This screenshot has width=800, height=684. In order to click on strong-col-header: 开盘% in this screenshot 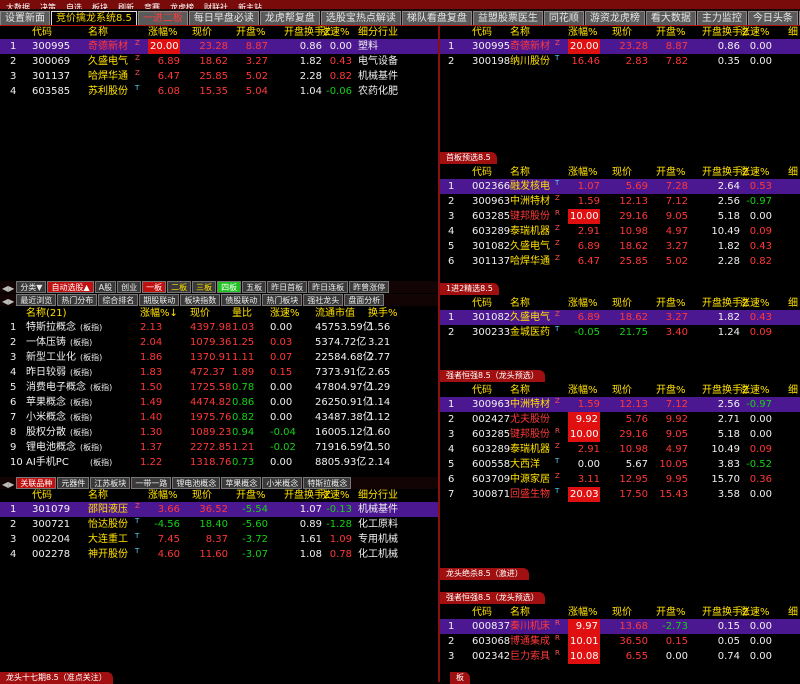, I will do `click(671, 390)`.